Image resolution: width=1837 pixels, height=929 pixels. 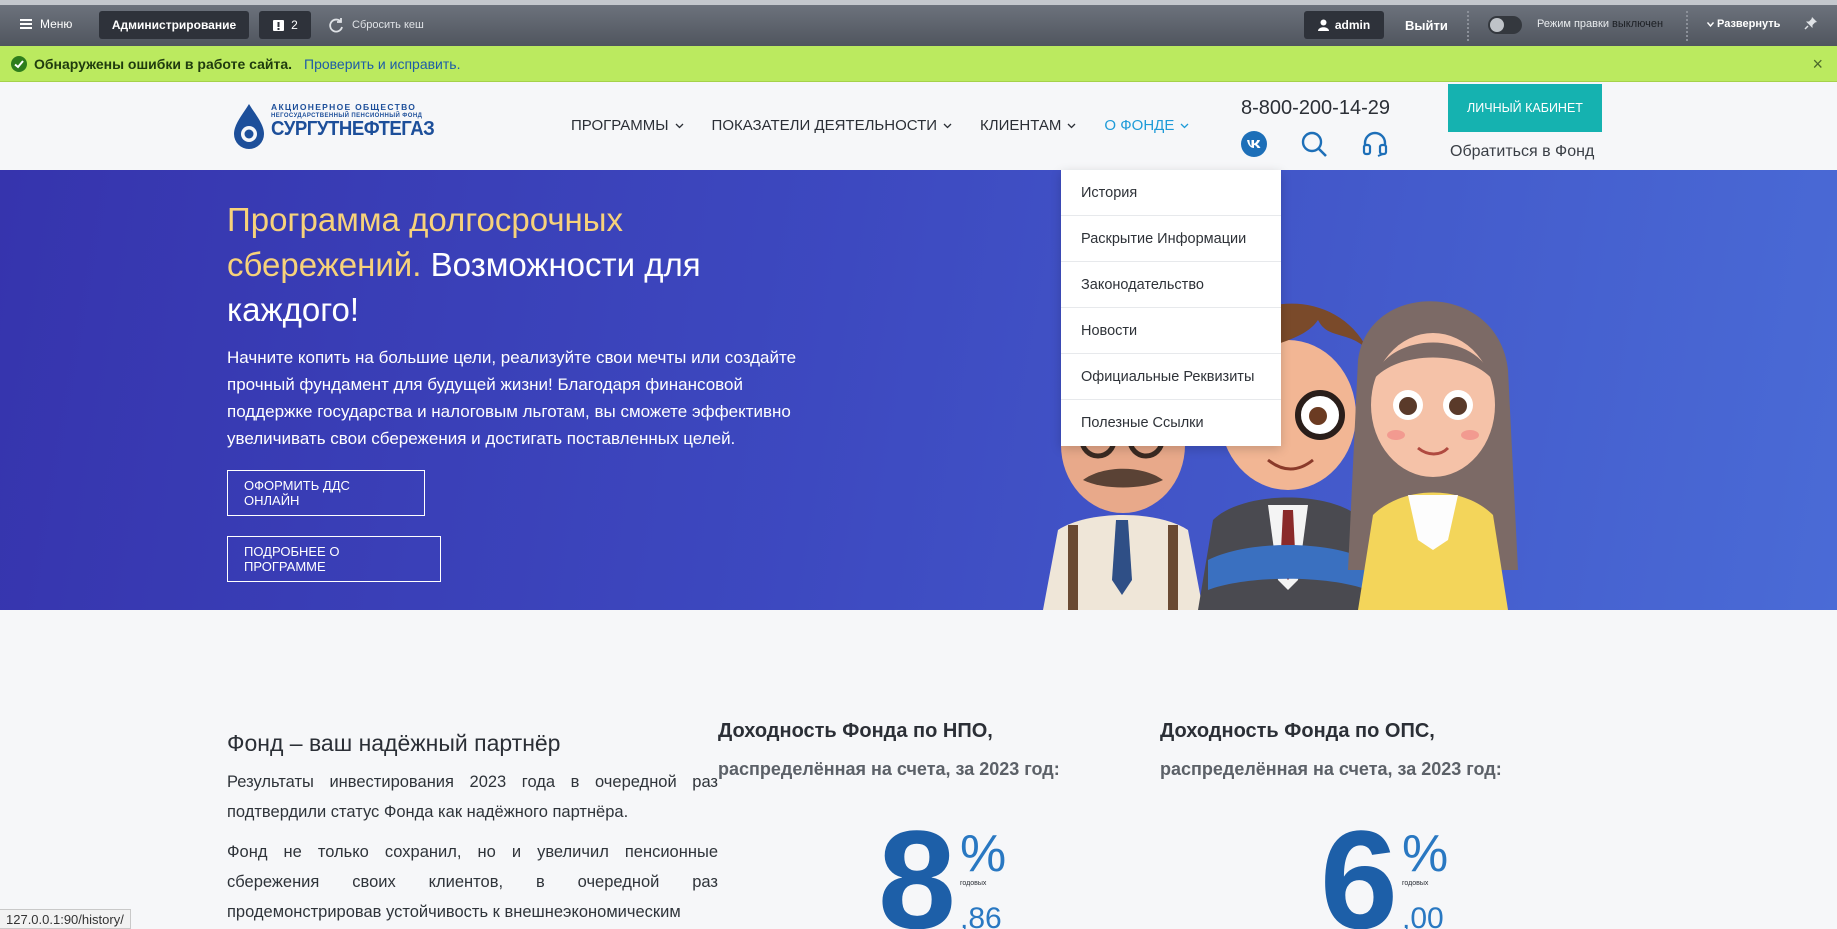 What do you see at coordinates (382, 64) in the screenshot?
I see `fix-errors-link: Проверить и исправить.` at bounding box center [382, 64].